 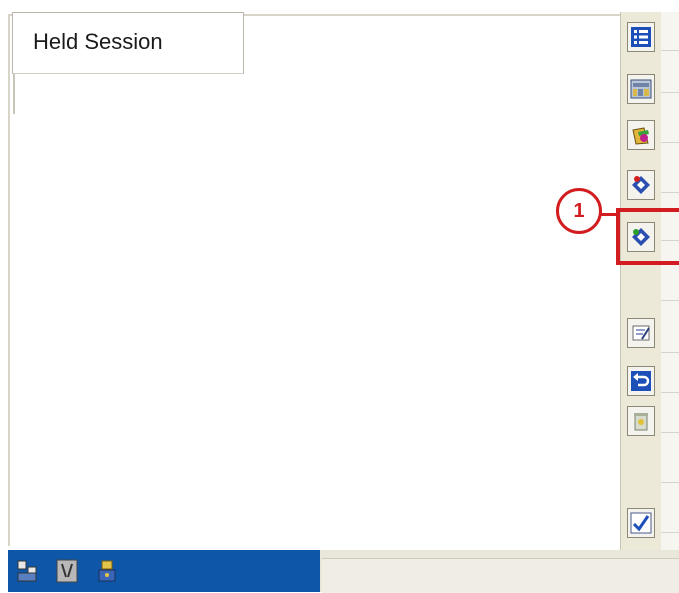 I want to click on held-session-tab: Held Session, so click(x=128, y=43).